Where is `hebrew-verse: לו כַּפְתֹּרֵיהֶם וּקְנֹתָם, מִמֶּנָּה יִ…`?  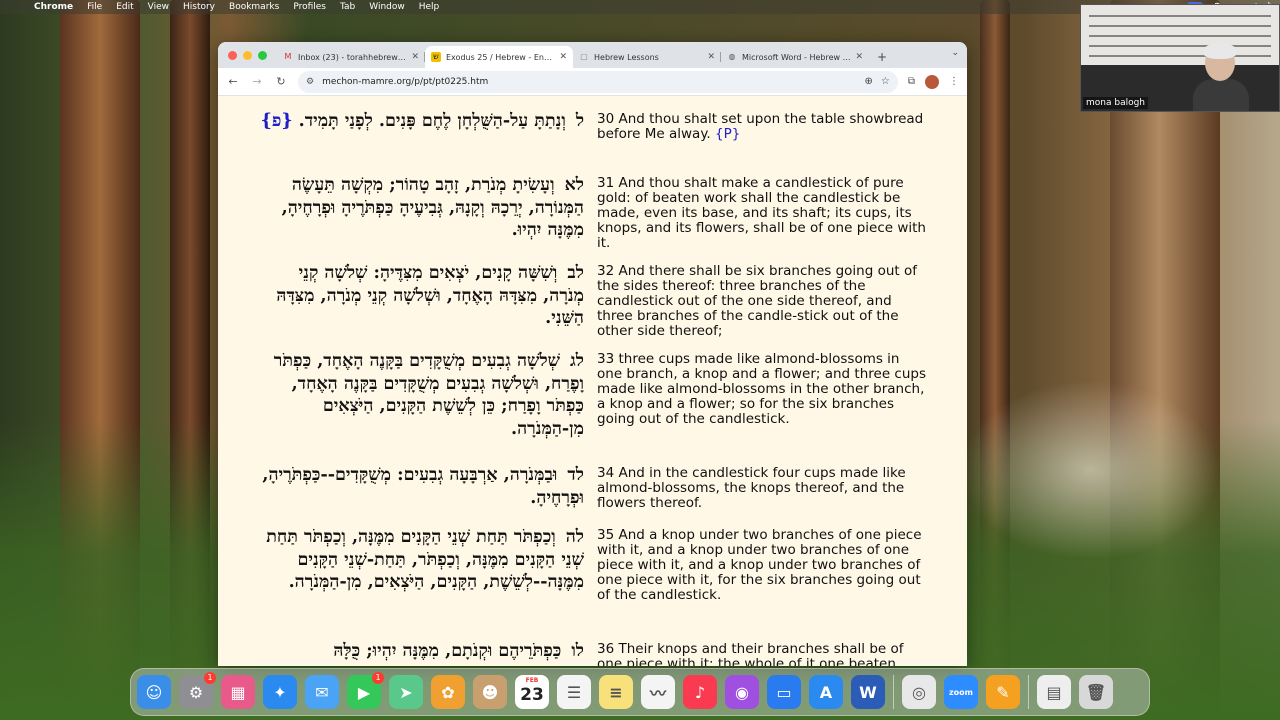
hebrew-verse: לו כַּפְתֹּרֵיהֶם וּקְנֹתָם, מִמֶּנָּה יִ… is located at coordinates (419, 651).